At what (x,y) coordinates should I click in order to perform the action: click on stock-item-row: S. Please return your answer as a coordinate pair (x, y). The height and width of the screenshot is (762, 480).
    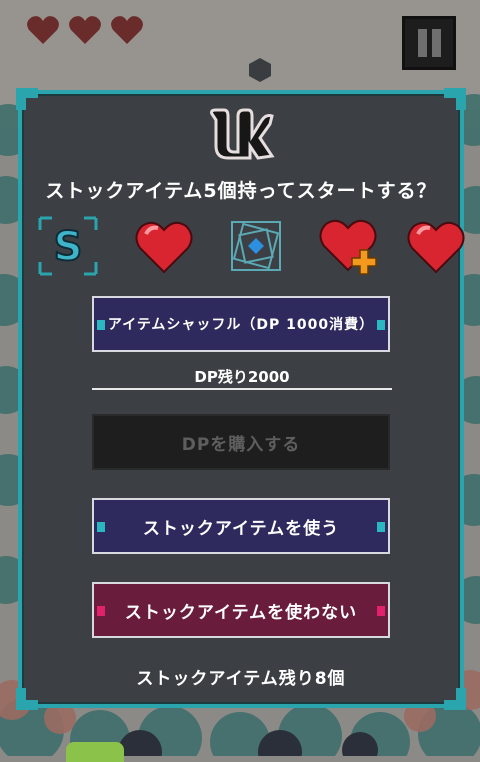
    Looking at the image, I should click on (250, 249).